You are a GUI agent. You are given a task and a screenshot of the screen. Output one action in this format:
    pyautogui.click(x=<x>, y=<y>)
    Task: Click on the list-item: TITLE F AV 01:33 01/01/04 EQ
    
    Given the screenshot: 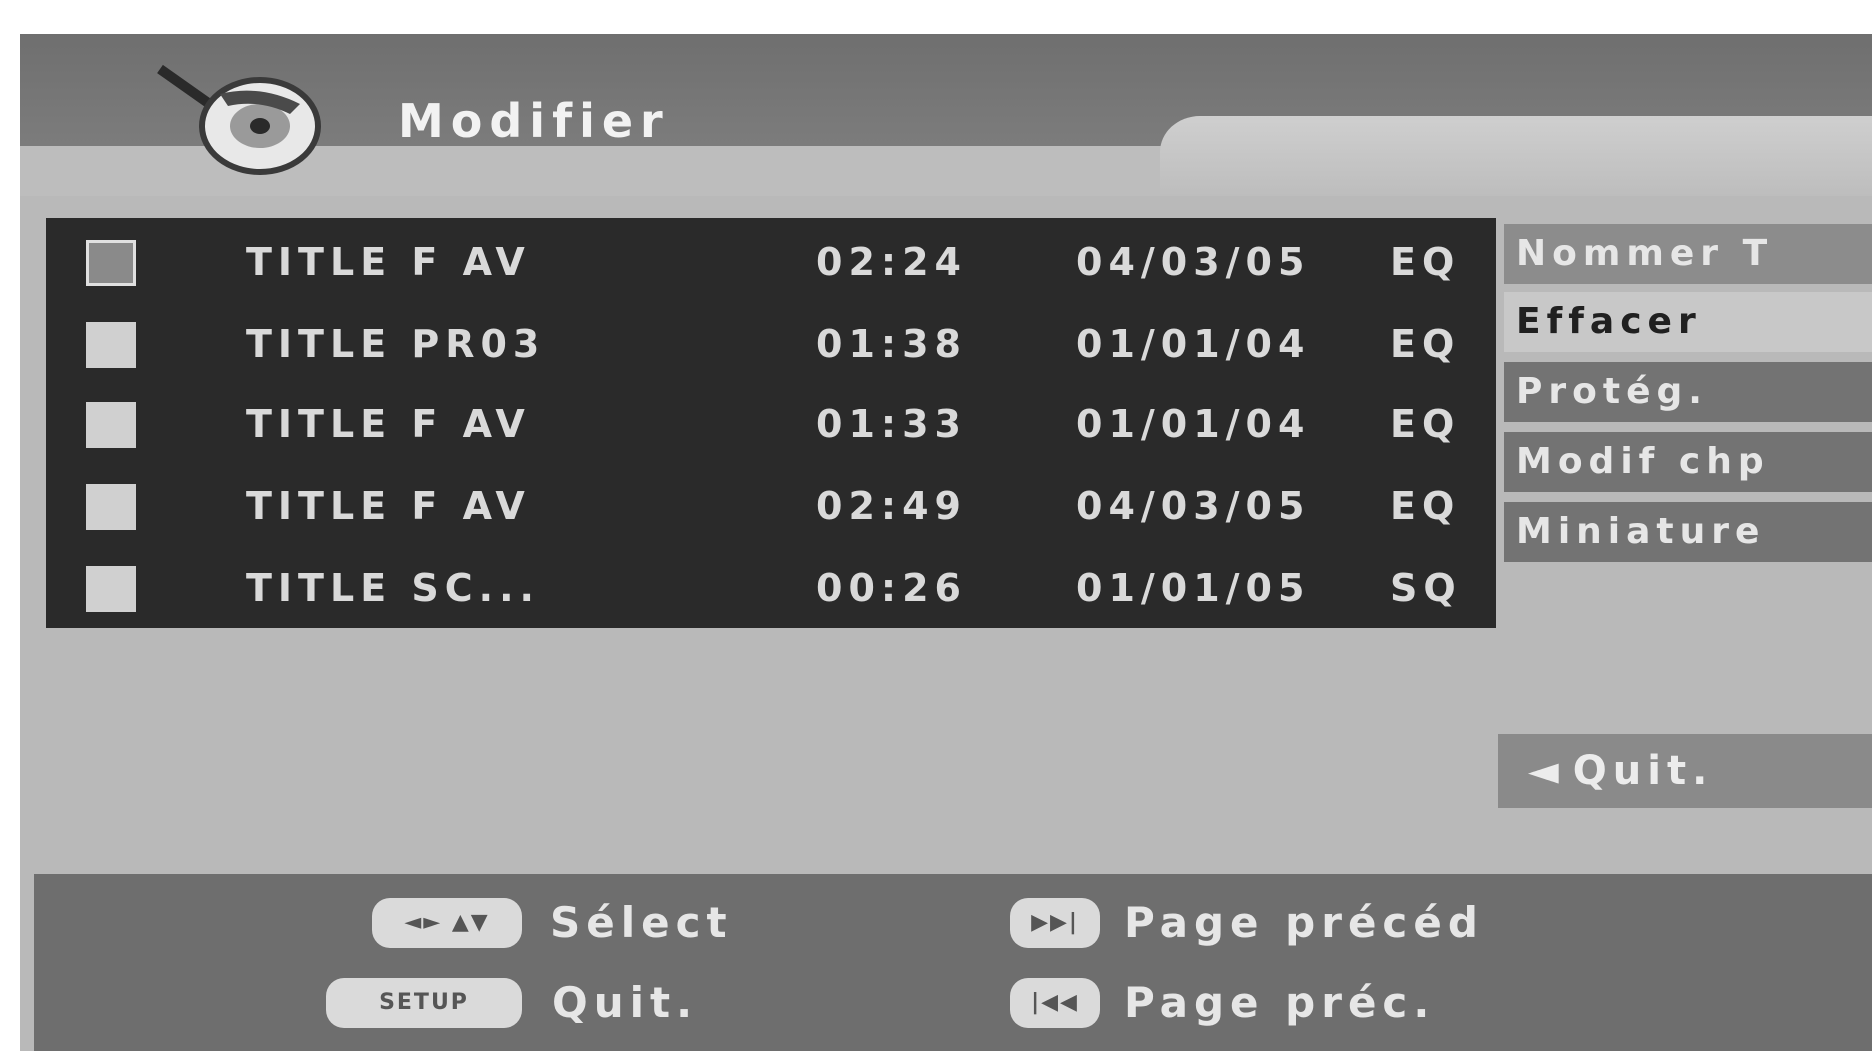 What is the action you would take?
    pyautogui.click(x=771, y=425)
    